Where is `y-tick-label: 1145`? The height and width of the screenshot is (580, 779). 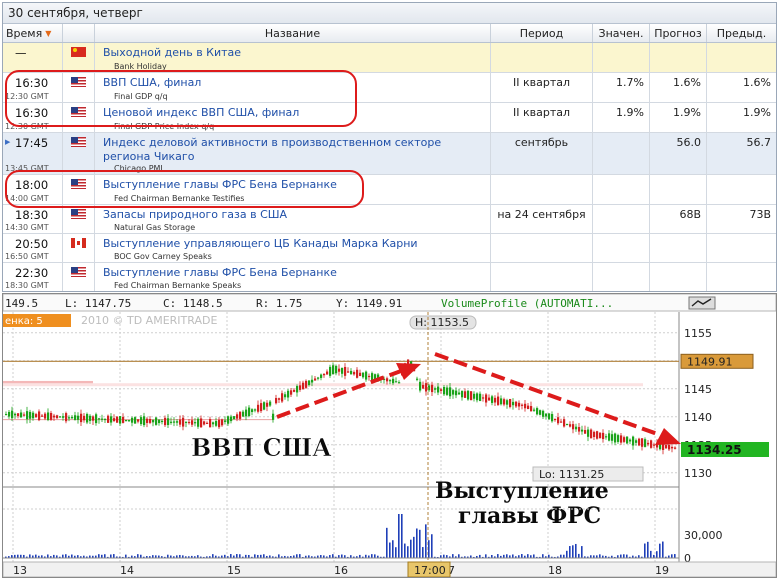 y-tick-label: 1145 is located at coordinates (698, 389).